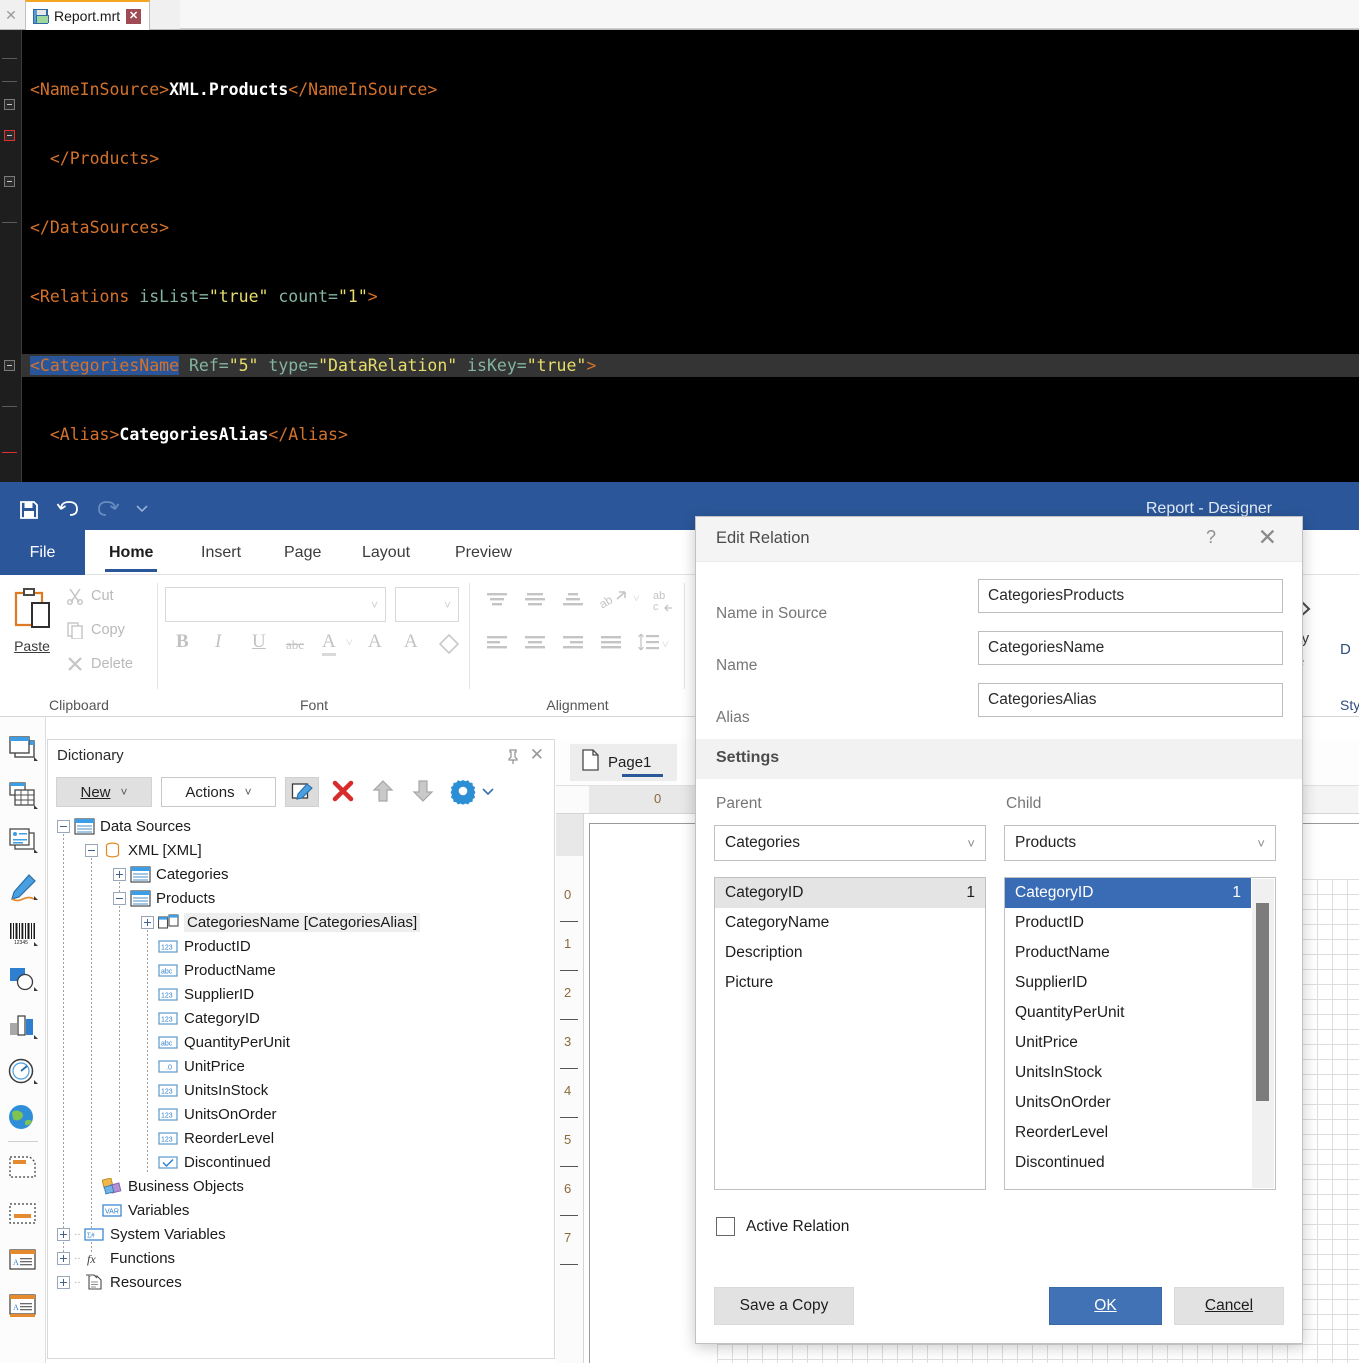 The width and height of the screenshot is (1359, 1363). Describe the element at coordinates (295, 645) in the screenshot. I see `strikethrough-button: abc` at that location.